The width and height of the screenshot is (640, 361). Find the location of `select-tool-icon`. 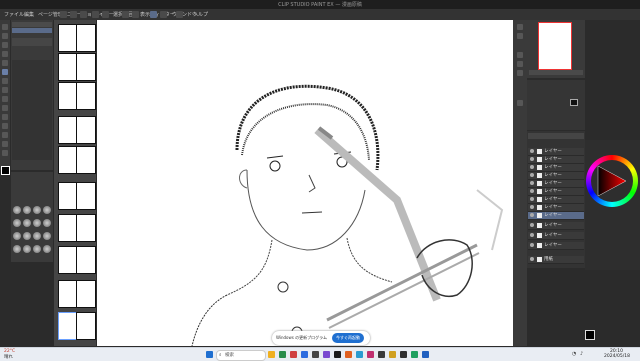

select-tool-icon is located at coordinates (5, 45).